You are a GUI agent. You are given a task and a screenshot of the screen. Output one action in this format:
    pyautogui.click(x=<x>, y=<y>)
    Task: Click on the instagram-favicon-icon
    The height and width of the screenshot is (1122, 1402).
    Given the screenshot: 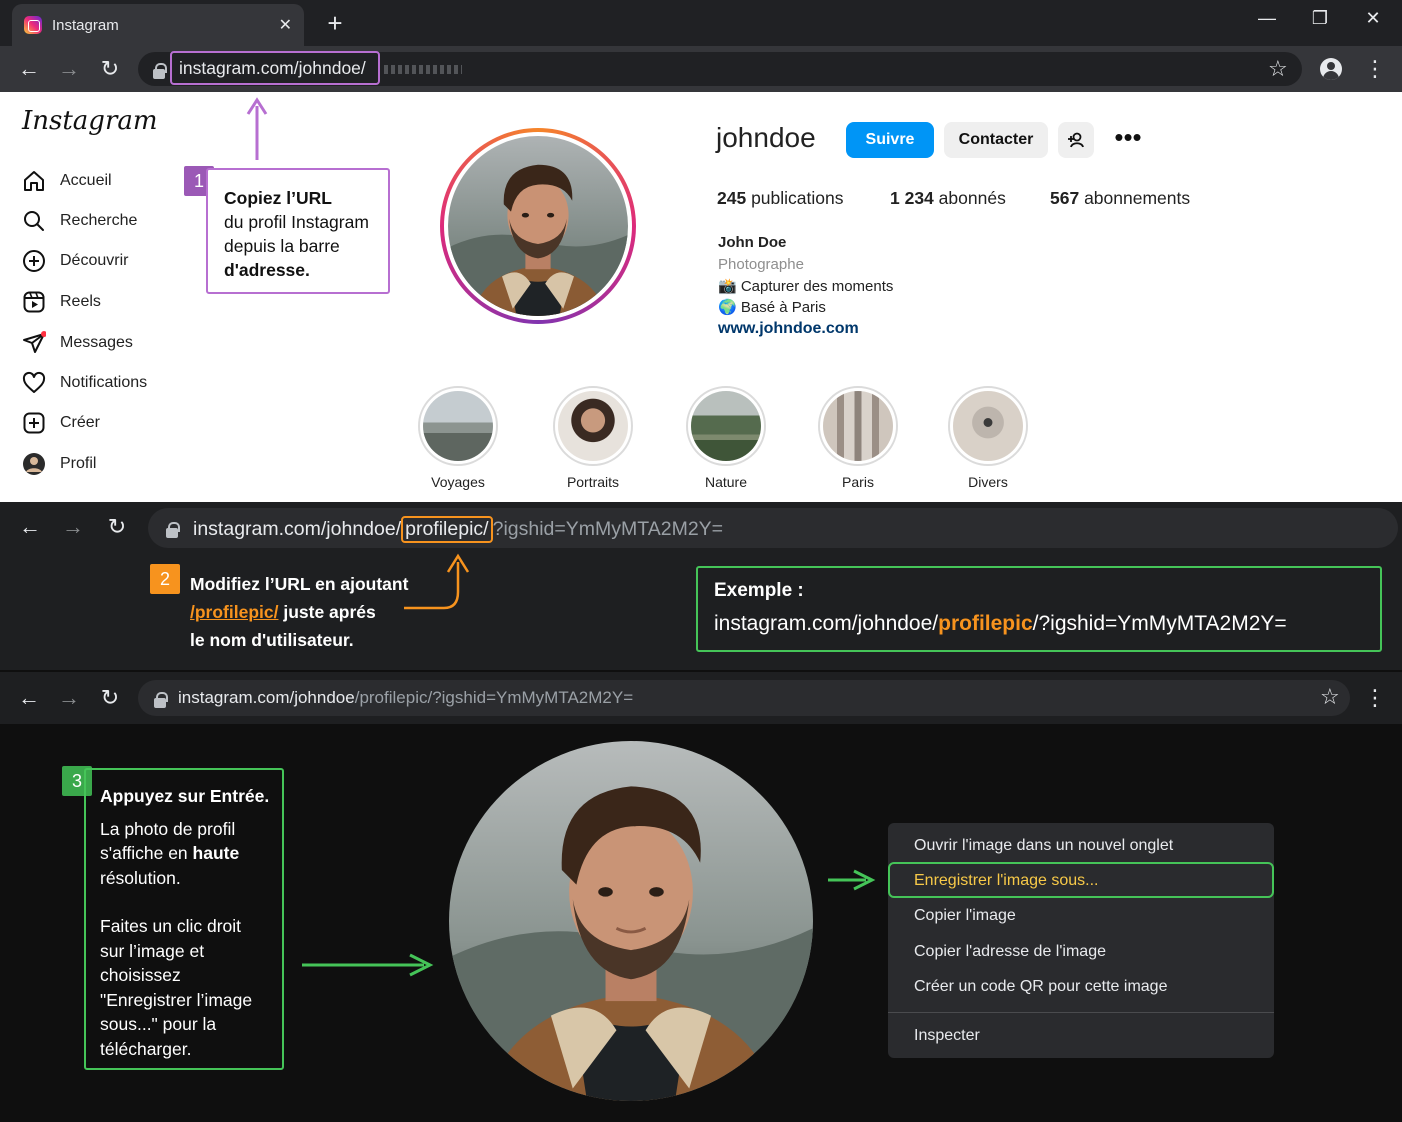 What is the action you would take?
    pyautogui.click(x=33, y=25)
    